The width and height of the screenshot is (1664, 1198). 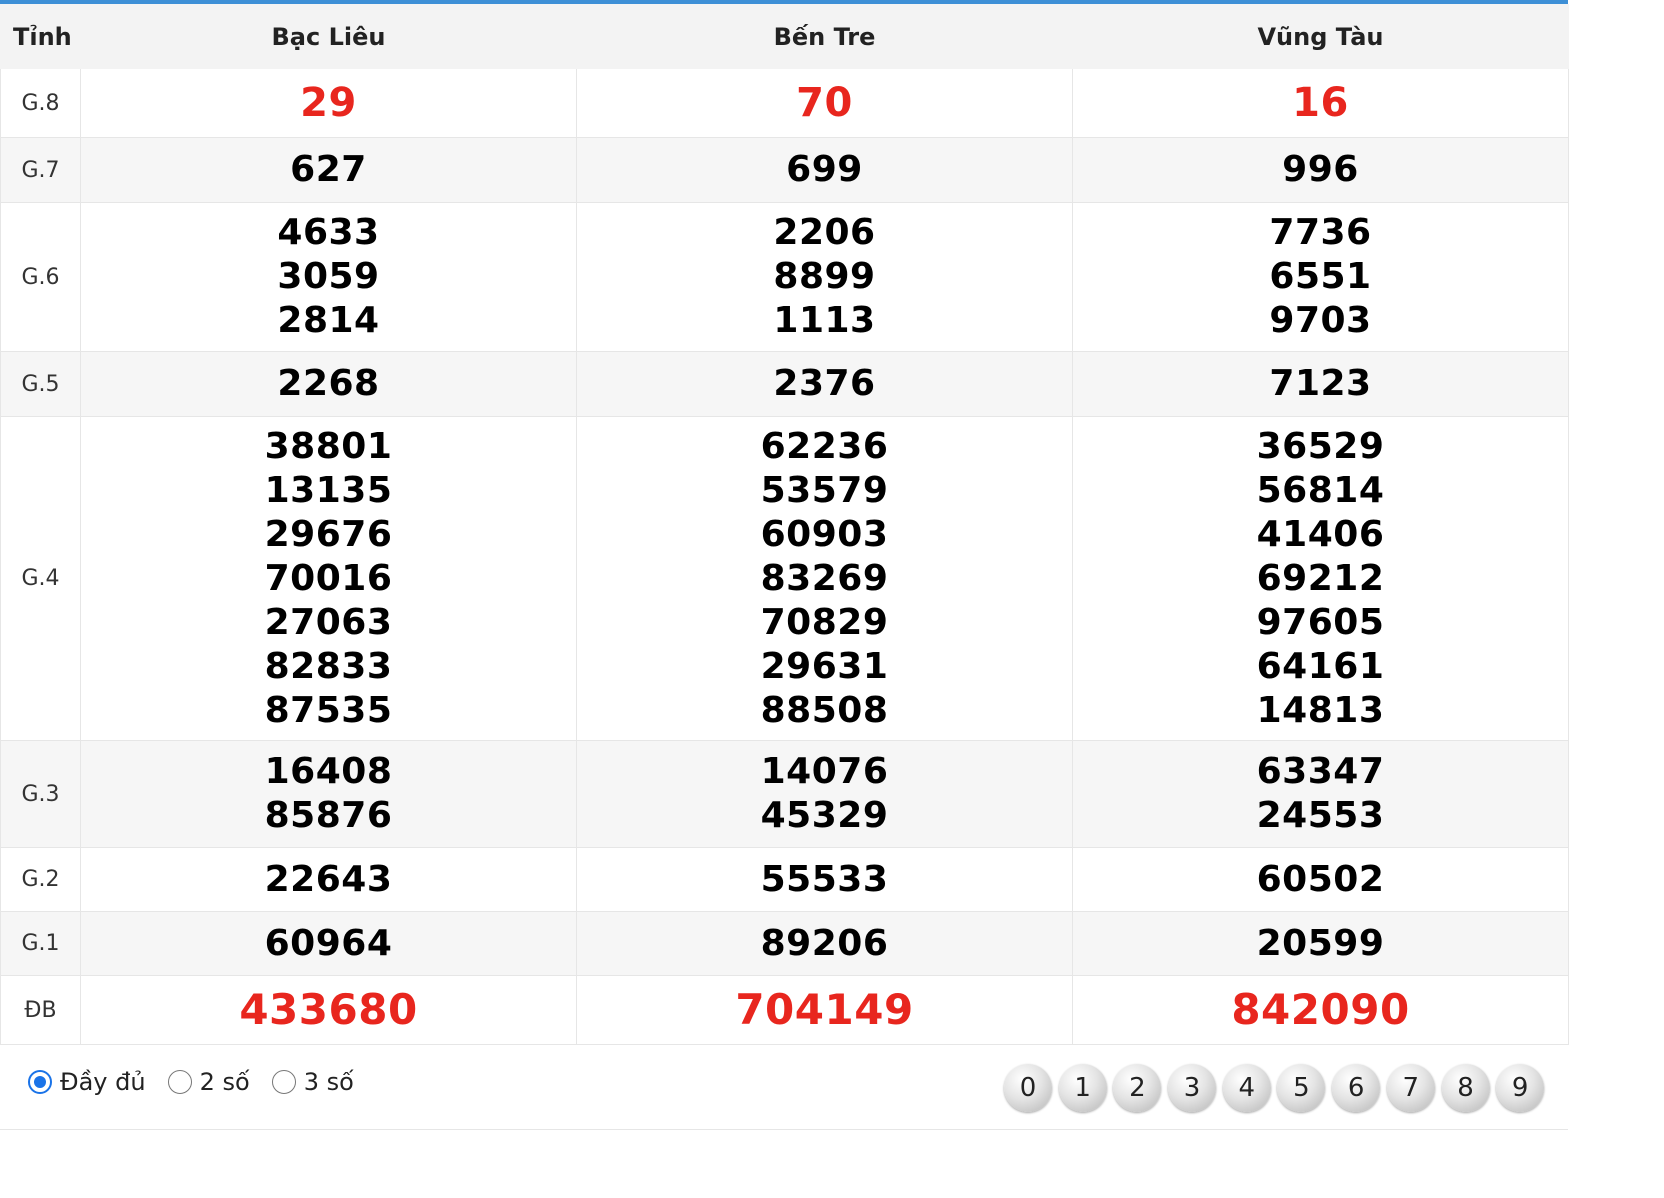 I want to click on prize-row-g1: G.1 60964 89206 20599, so click(x=784, y=943).